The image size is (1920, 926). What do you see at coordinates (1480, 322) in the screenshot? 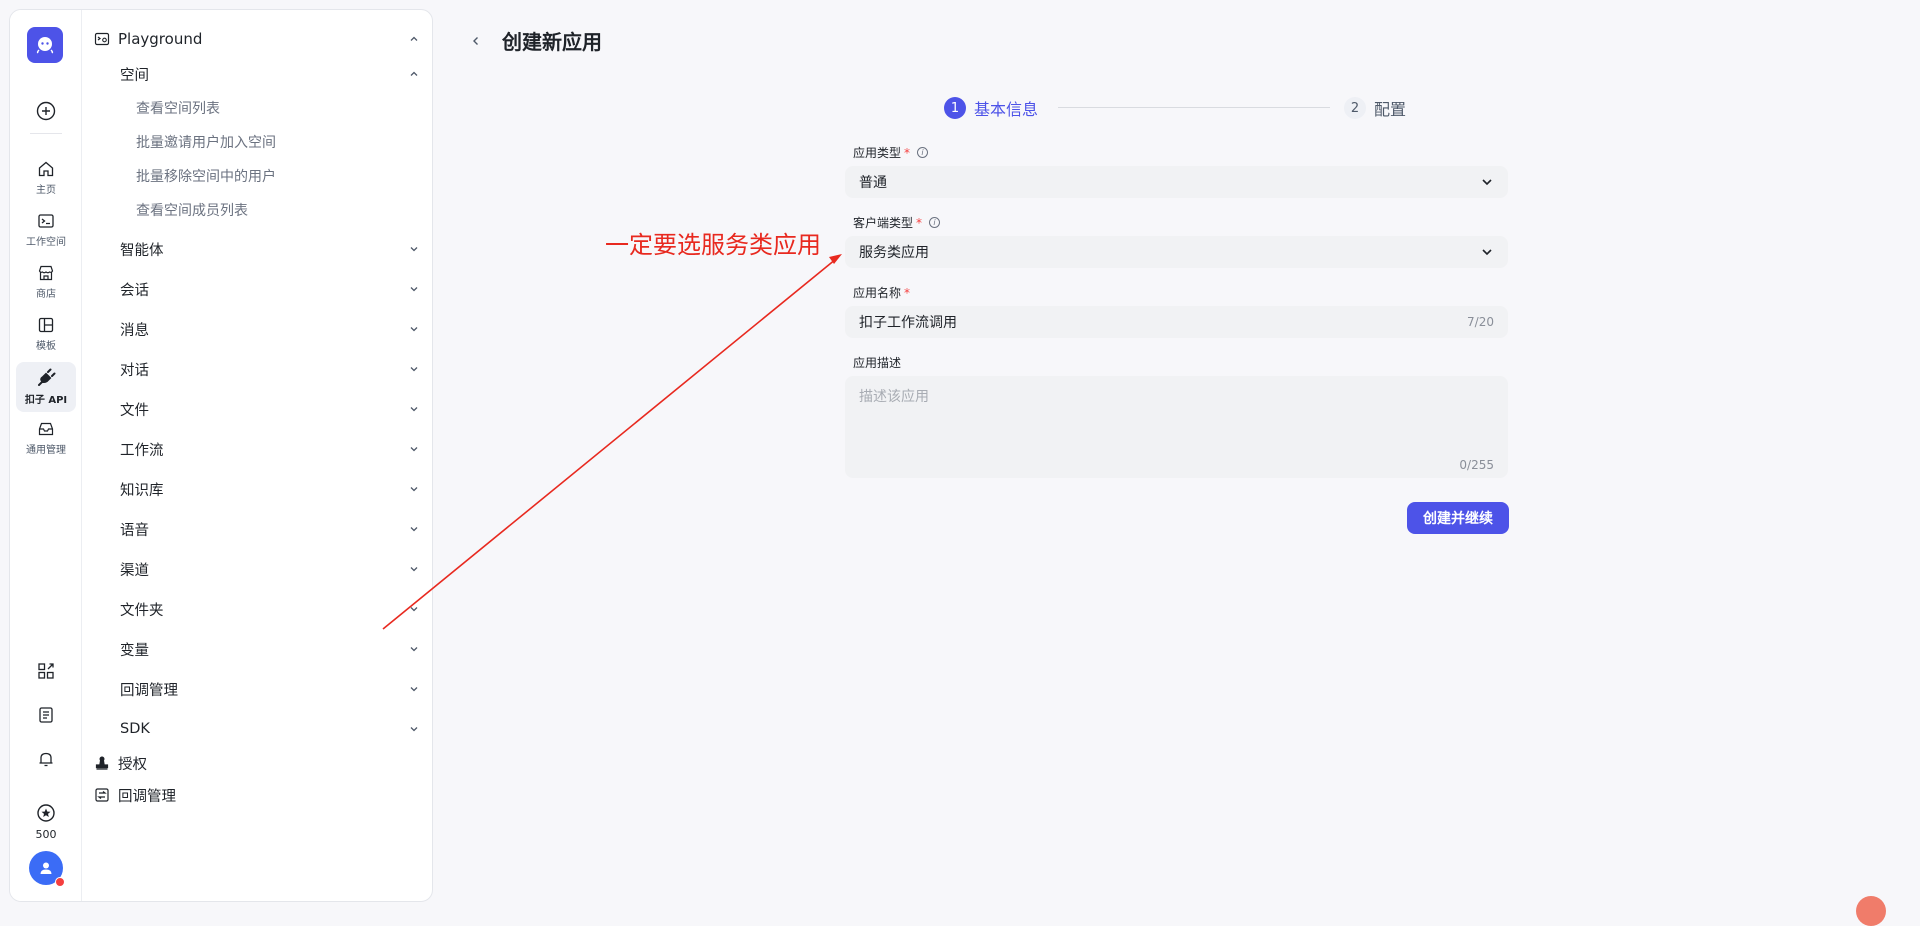
I see `char-counter: 7/20` at bounding box center [1480, 322].